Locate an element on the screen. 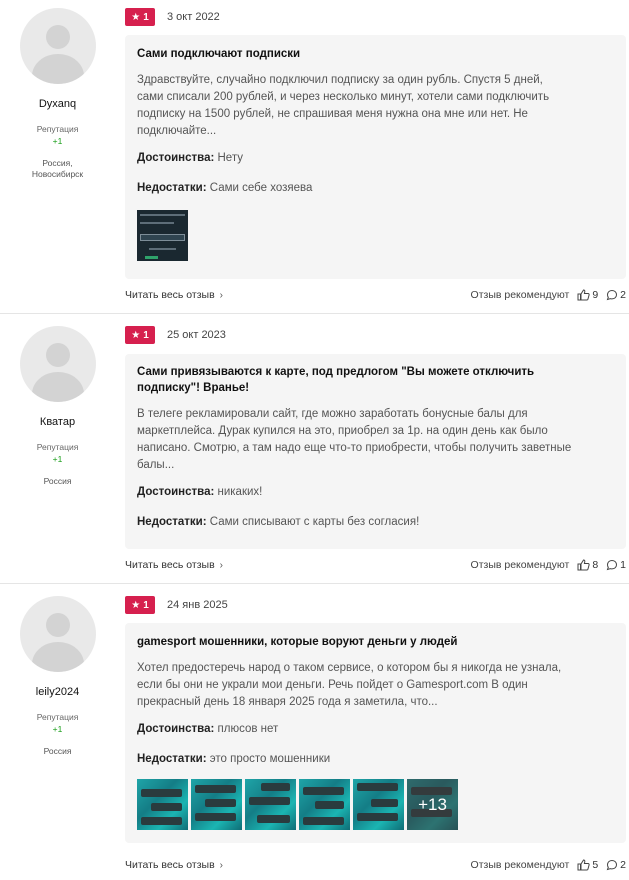  author-name: Dyxanq is located at coordinates (57, 104).